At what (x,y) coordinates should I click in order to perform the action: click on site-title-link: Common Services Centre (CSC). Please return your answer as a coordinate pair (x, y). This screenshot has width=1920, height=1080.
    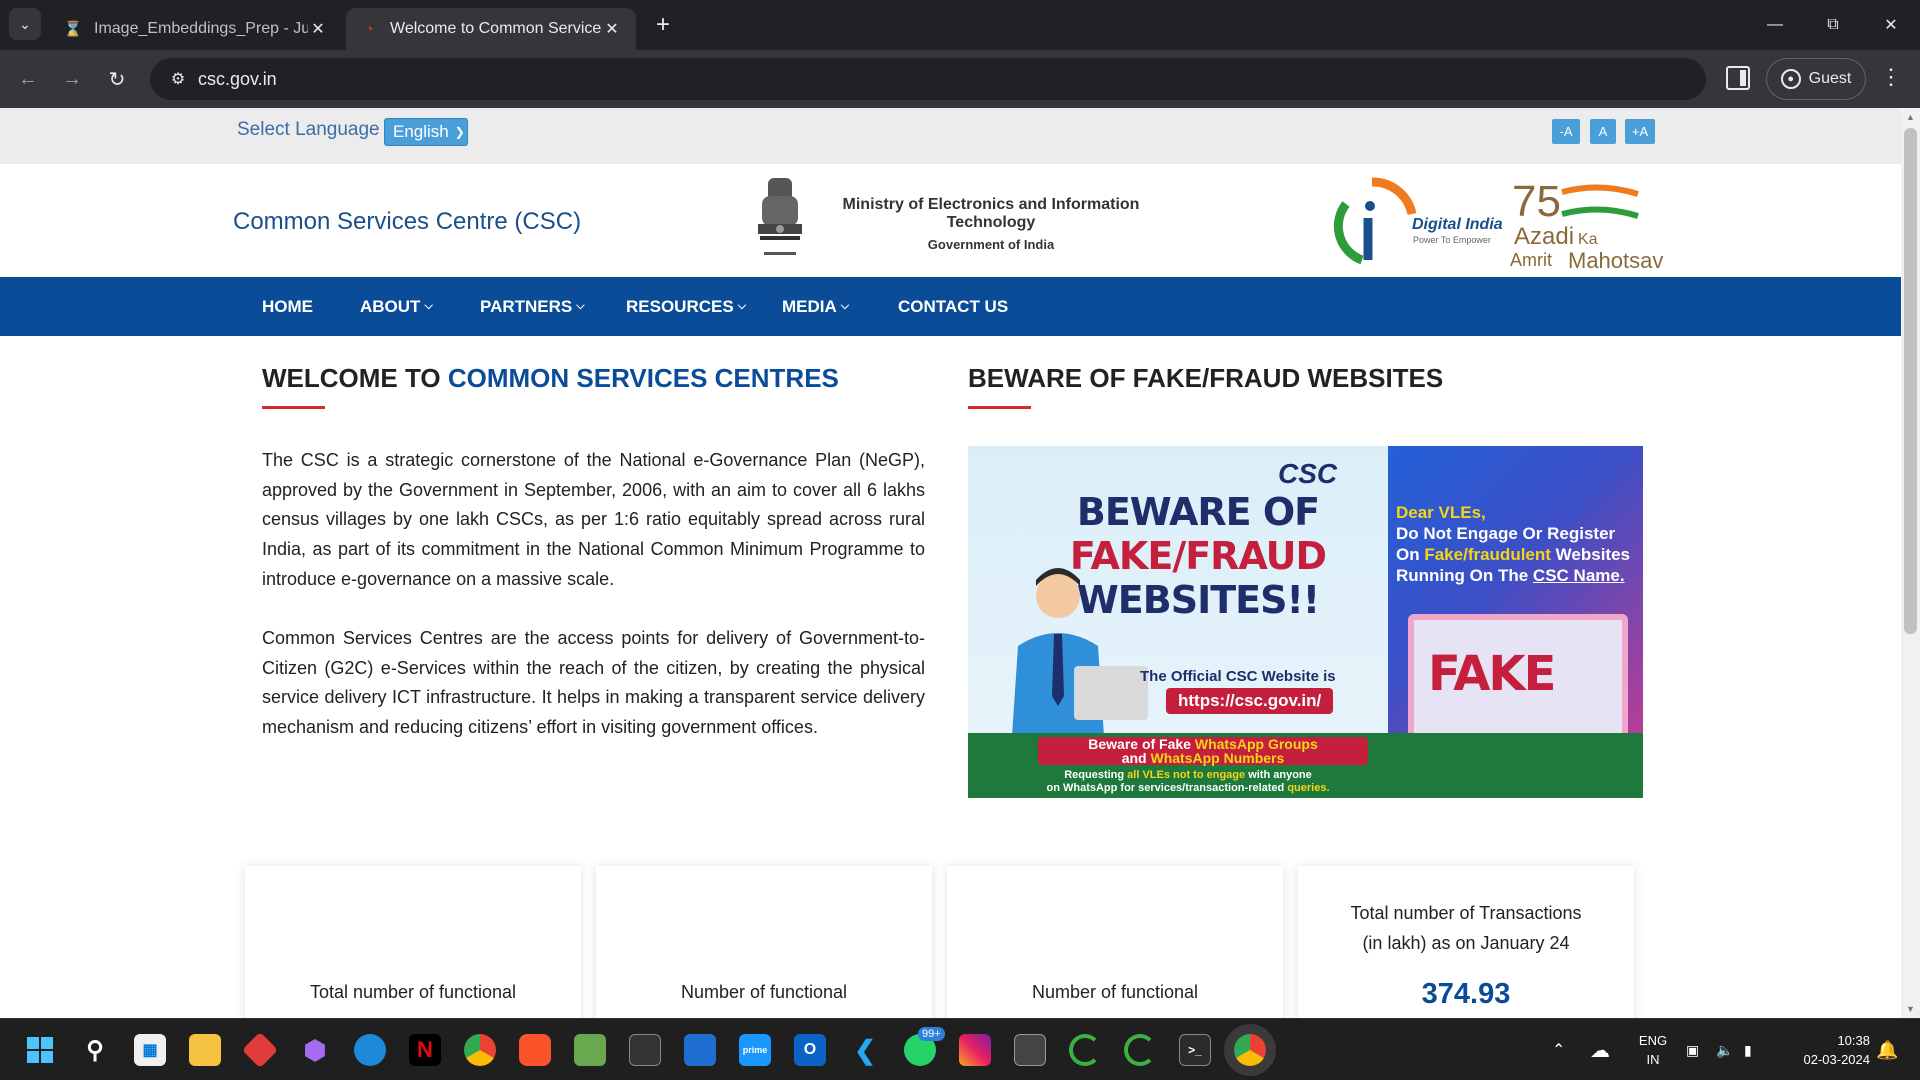
    Looking at the image, I should click on (407, 222).